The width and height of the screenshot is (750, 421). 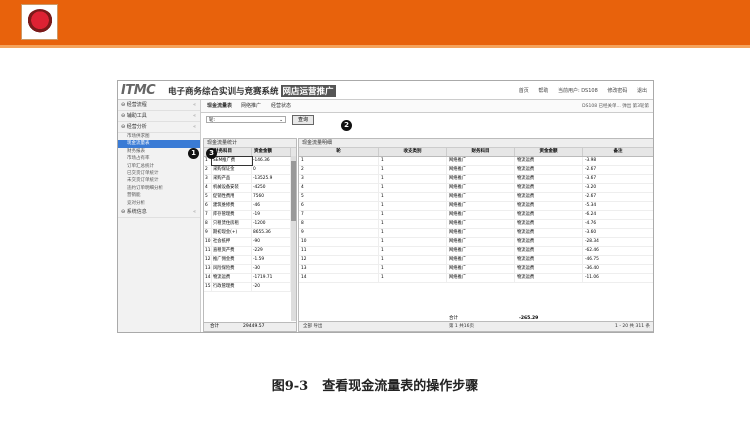 I want to click on table-row: 10 社会抵押 -90, so click(x=250, y=242).